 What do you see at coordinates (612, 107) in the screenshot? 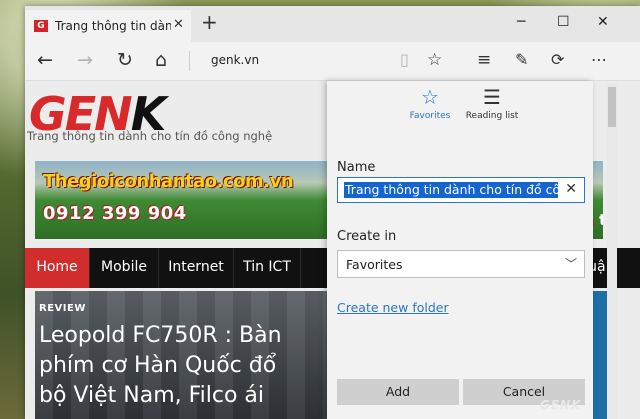
I see `scroll-thumb` at bounding box center [612, 107].